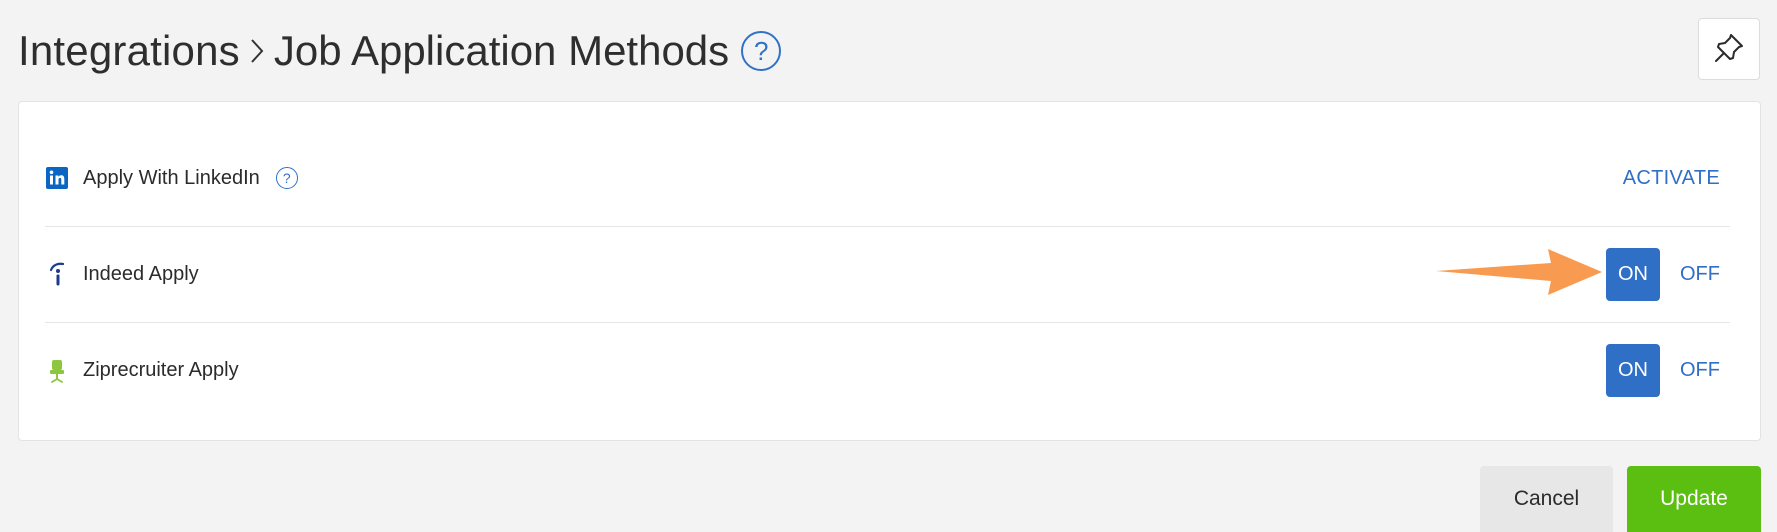 The width and height of the screenshot is (1777, 532). I want to click on activate-button: ACTIVATE, so click(1671, 178).